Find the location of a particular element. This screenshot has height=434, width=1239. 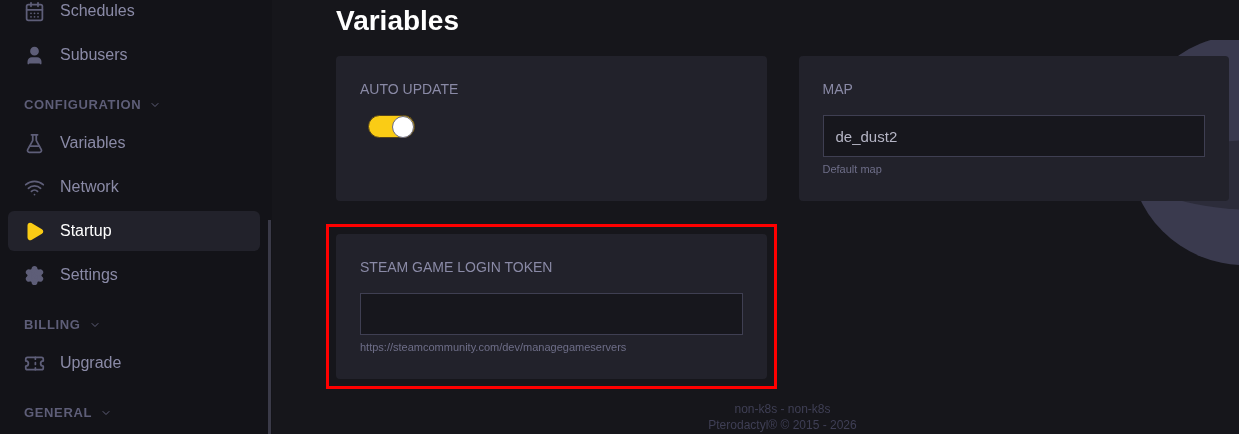

variable-label: STEAM GAME LOGIN TOKEN is located at coordinates (457, 267).